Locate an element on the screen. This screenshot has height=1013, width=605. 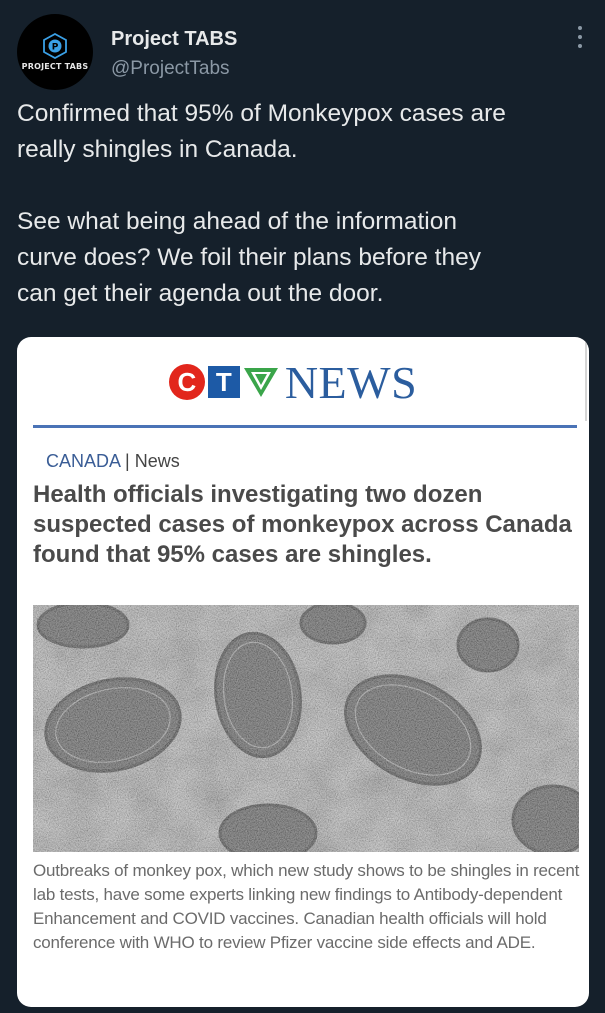
project-tabs-logo-icon: P is located at coordinates (55, 46).